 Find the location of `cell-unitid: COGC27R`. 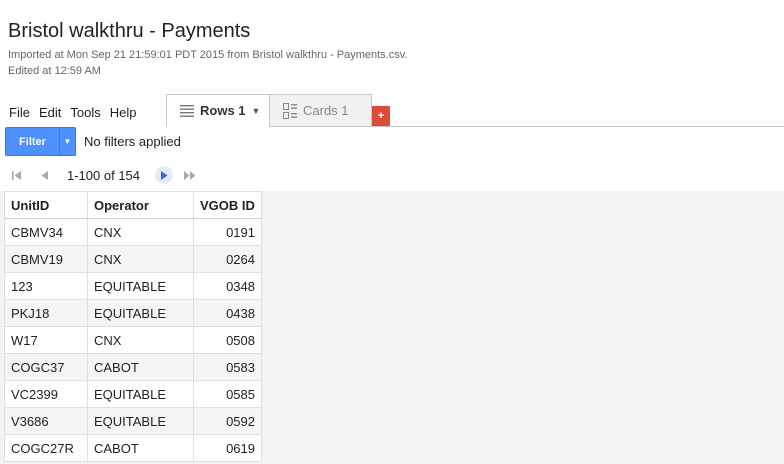

cell-unitid: COGC27R is located at coordinates (46, 448).